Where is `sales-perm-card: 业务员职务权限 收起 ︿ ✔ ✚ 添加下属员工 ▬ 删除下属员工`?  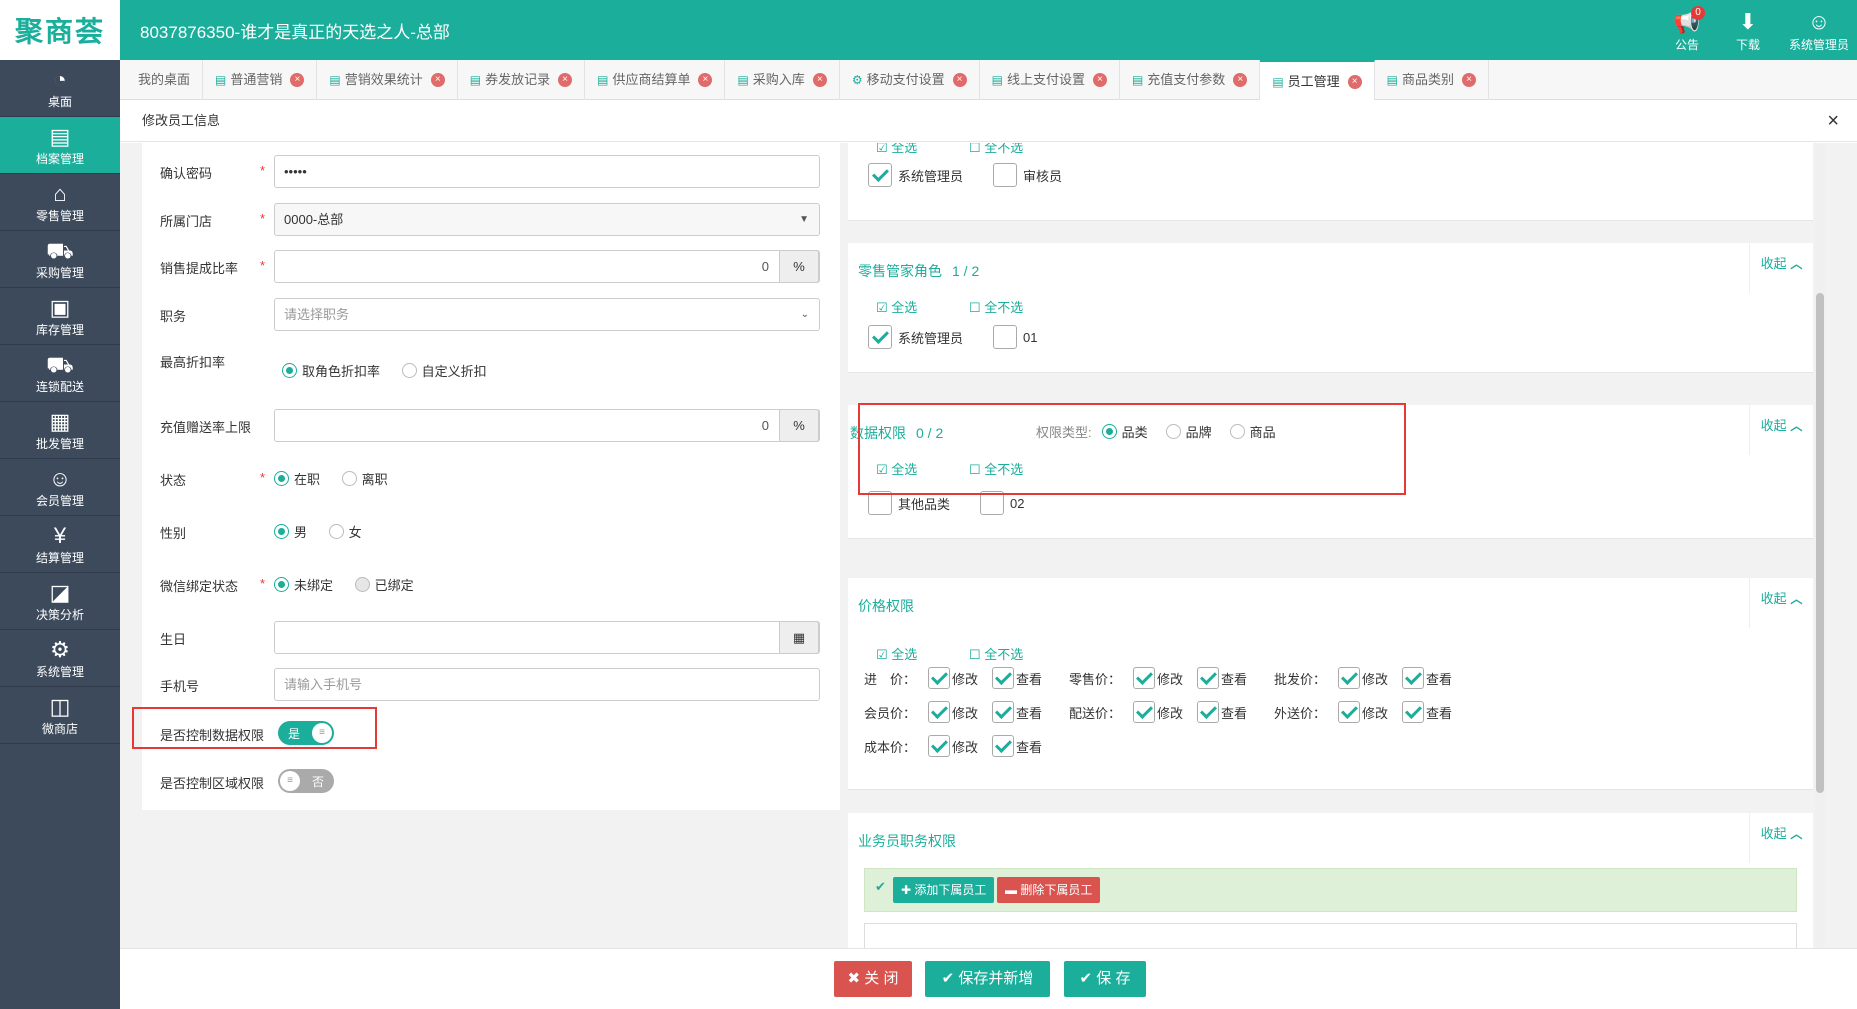
sales-perm-card: 业务员职务权限 收起 ︿ ✔ ✚ 添加下属员工 ▬ 删除下属员工 is located at coordinates (1330, 880).